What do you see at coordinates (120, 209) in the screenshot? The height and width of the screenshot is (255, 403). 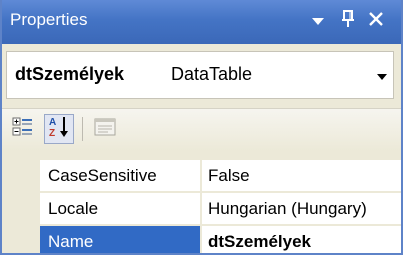 I see `property-name: Locale` at bounding box center [120, 209].